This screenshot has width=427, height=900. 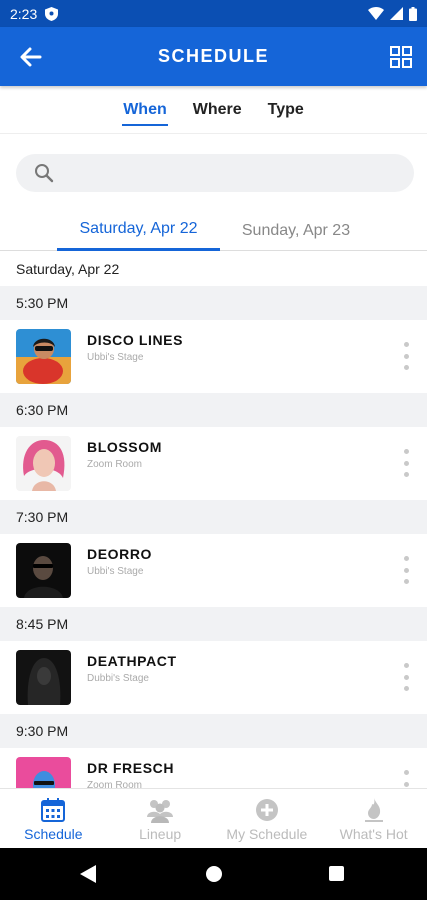 What do you see at coordinates (213, 463) in the screenshot?
I see `list-item: BLOSSOM Zoom Room` at bounding box center [213, 463].